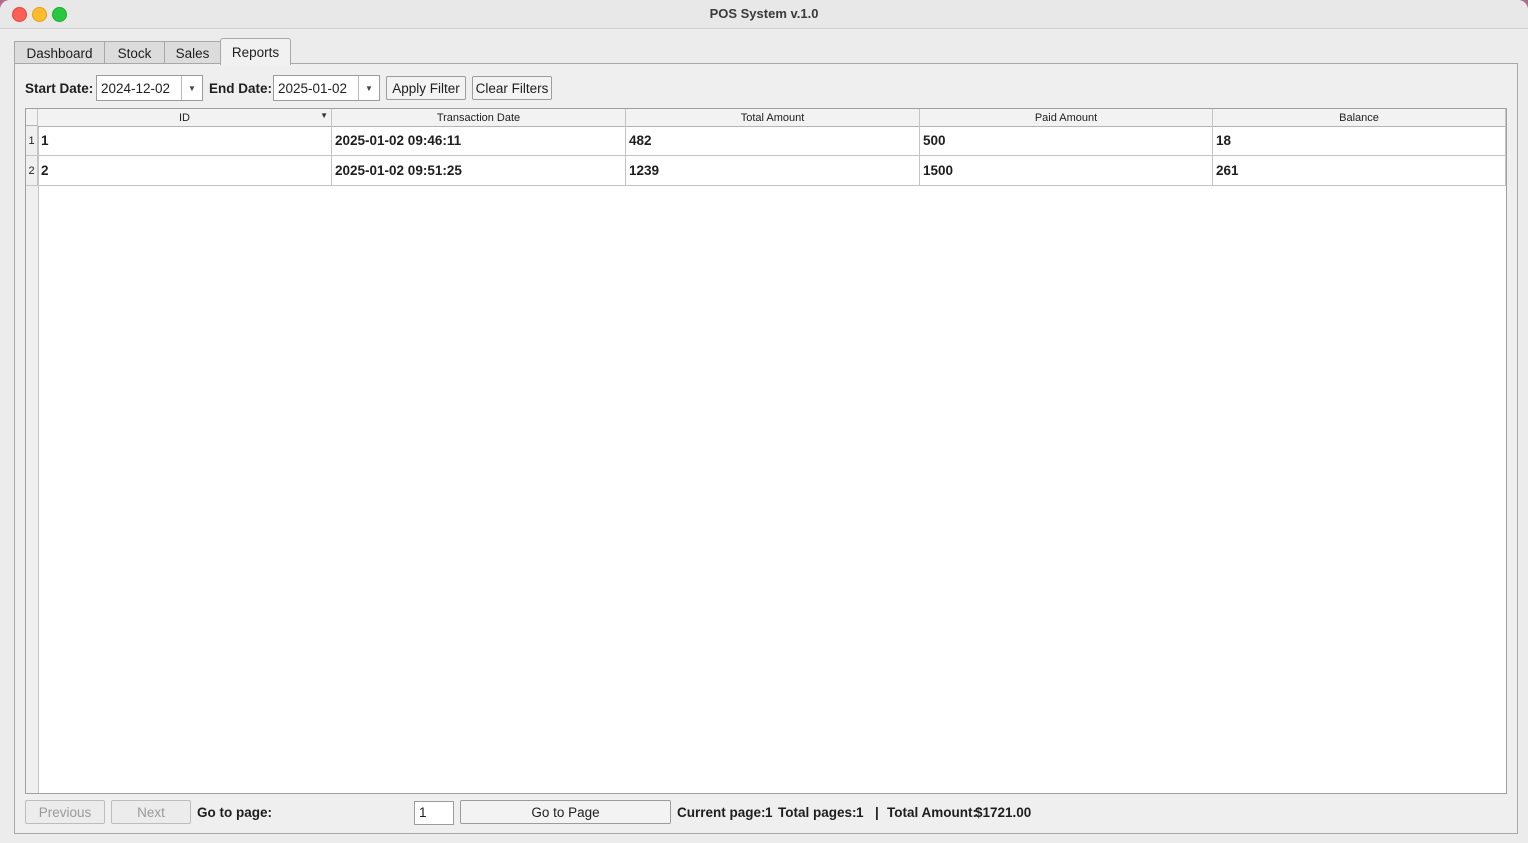  Describe the element at coordinates (59, 88) in the screenshot. I see `start-date-label: Start Date:` at that location.